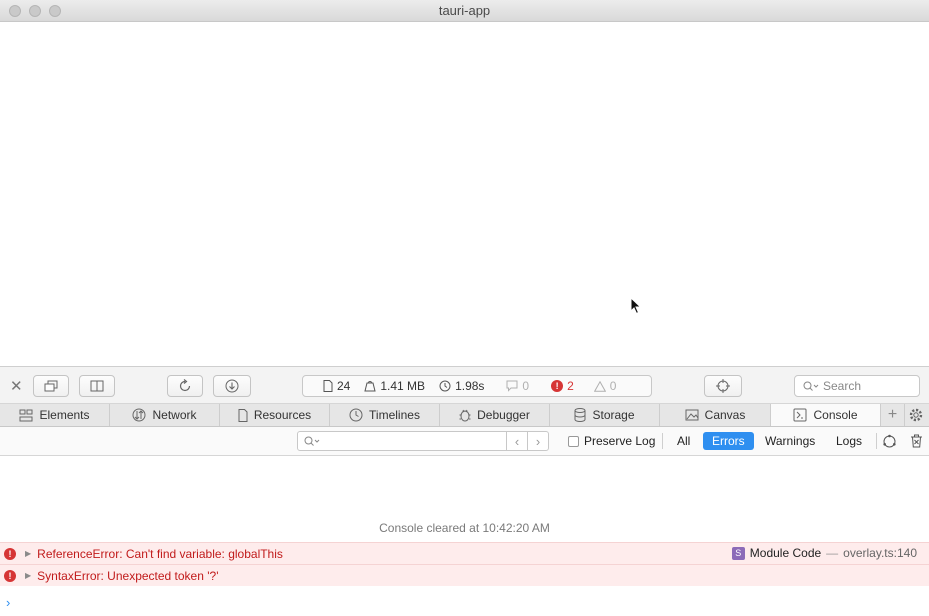 The height and width of the screenshot is (616, 929). I want to click on download-icon, so click(232, 386).